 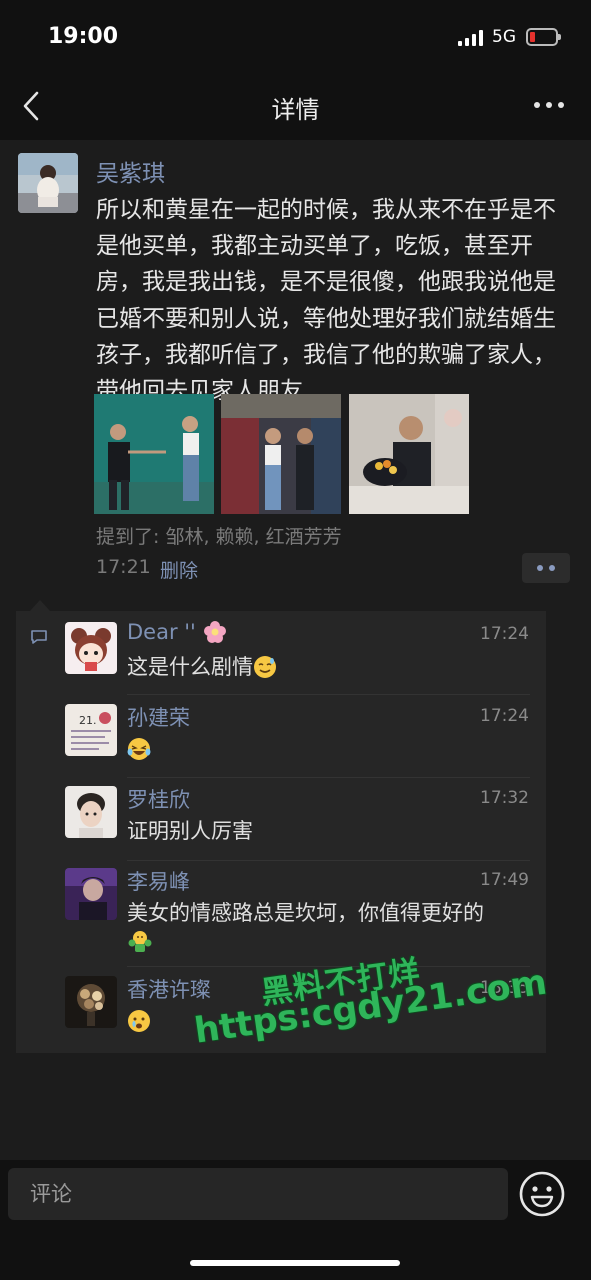 I want to click on svg-text: 21., so click(x=88, y=720).